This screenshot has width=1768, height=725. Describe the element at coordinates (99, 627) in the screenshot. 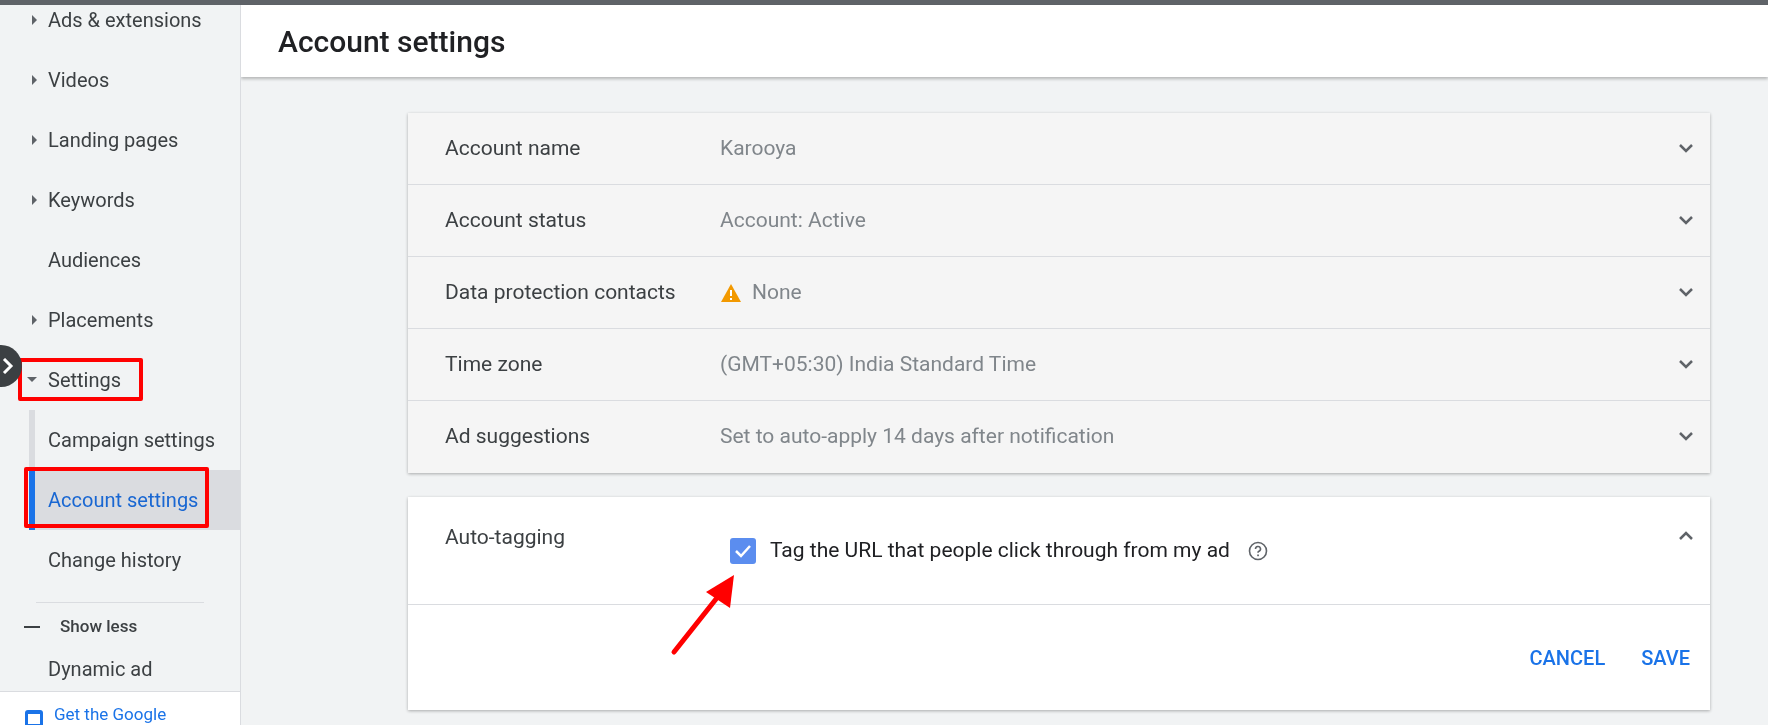

I see `show-less-link: Show less` at that location.